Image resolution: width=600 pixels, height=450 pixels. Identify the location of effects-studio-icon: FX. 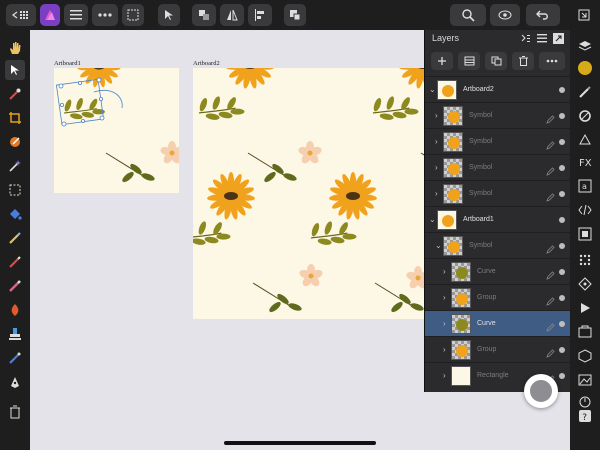
(585, 162).